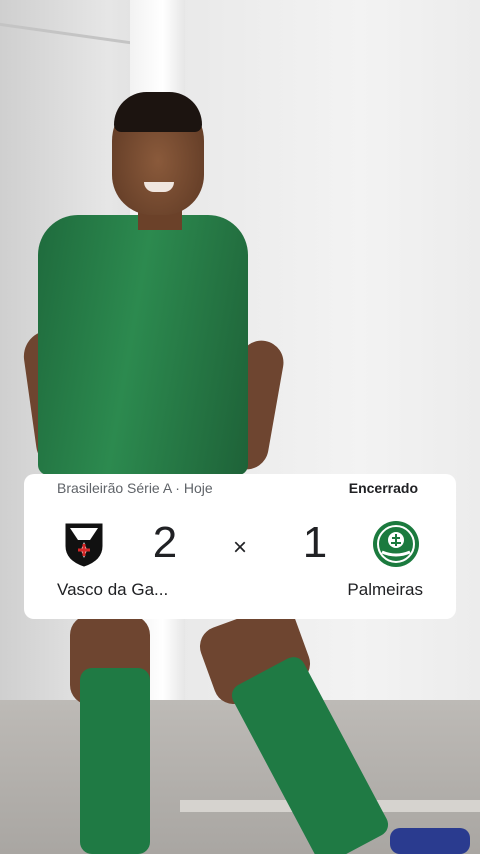 The height and width of the screenshot is (854, 480). Describe the element at coordinates (396, 544) in the screenshot. I see `palmeiras-crest-icon` at that location.